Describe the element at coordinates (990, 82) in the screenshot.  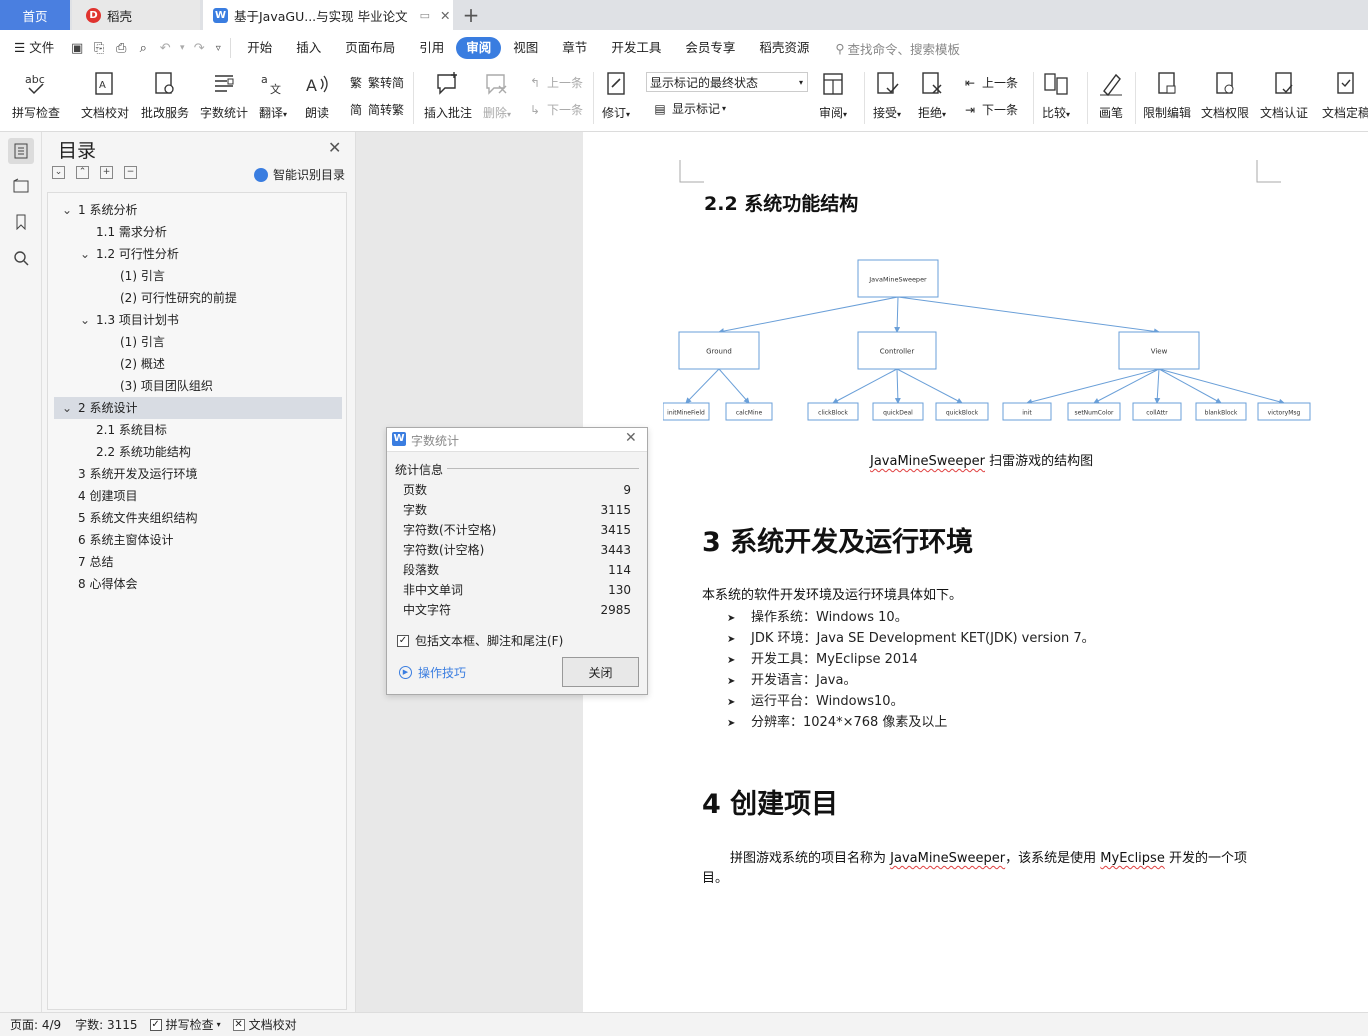
I see `prev-change-button: ⇤ 上一条` at that location.